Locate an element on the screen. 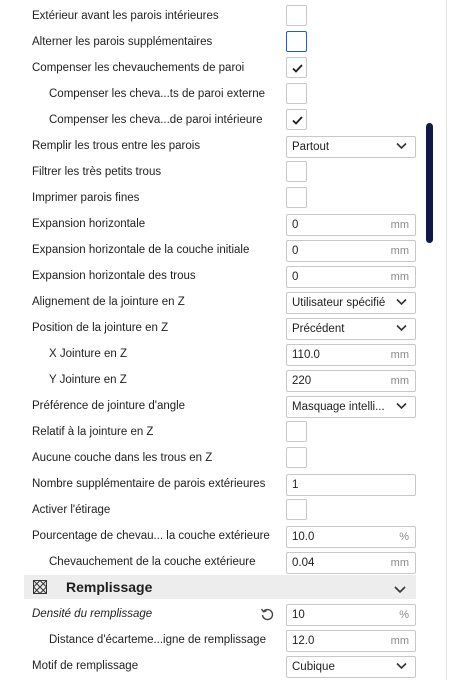 The image size is (456, 680). setting-label: Compenser les chevauchements de paroi is located at coordinates (138, 68).